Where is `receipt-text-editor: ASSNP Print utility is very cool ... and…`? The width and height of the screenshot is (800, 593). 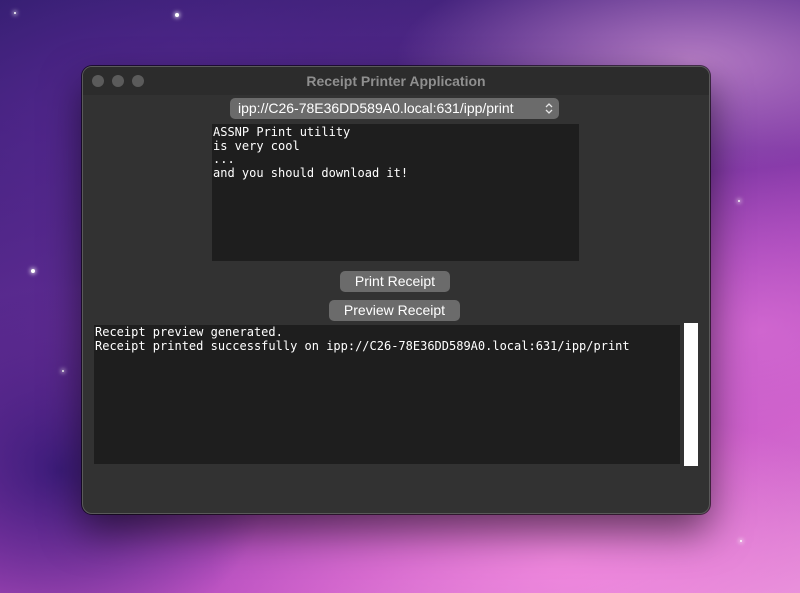
receipt-text-editor: ASSNP Print utility is very cool ... and… is located at coordinates (395, 192).